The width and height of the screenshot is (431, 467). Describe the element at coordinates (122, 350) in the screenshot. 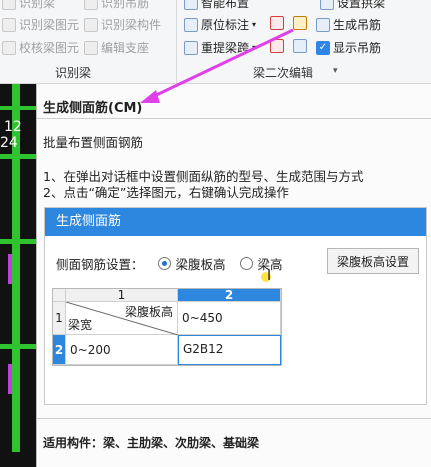

I see `beam-width-range-cell: 0~200` at that location.